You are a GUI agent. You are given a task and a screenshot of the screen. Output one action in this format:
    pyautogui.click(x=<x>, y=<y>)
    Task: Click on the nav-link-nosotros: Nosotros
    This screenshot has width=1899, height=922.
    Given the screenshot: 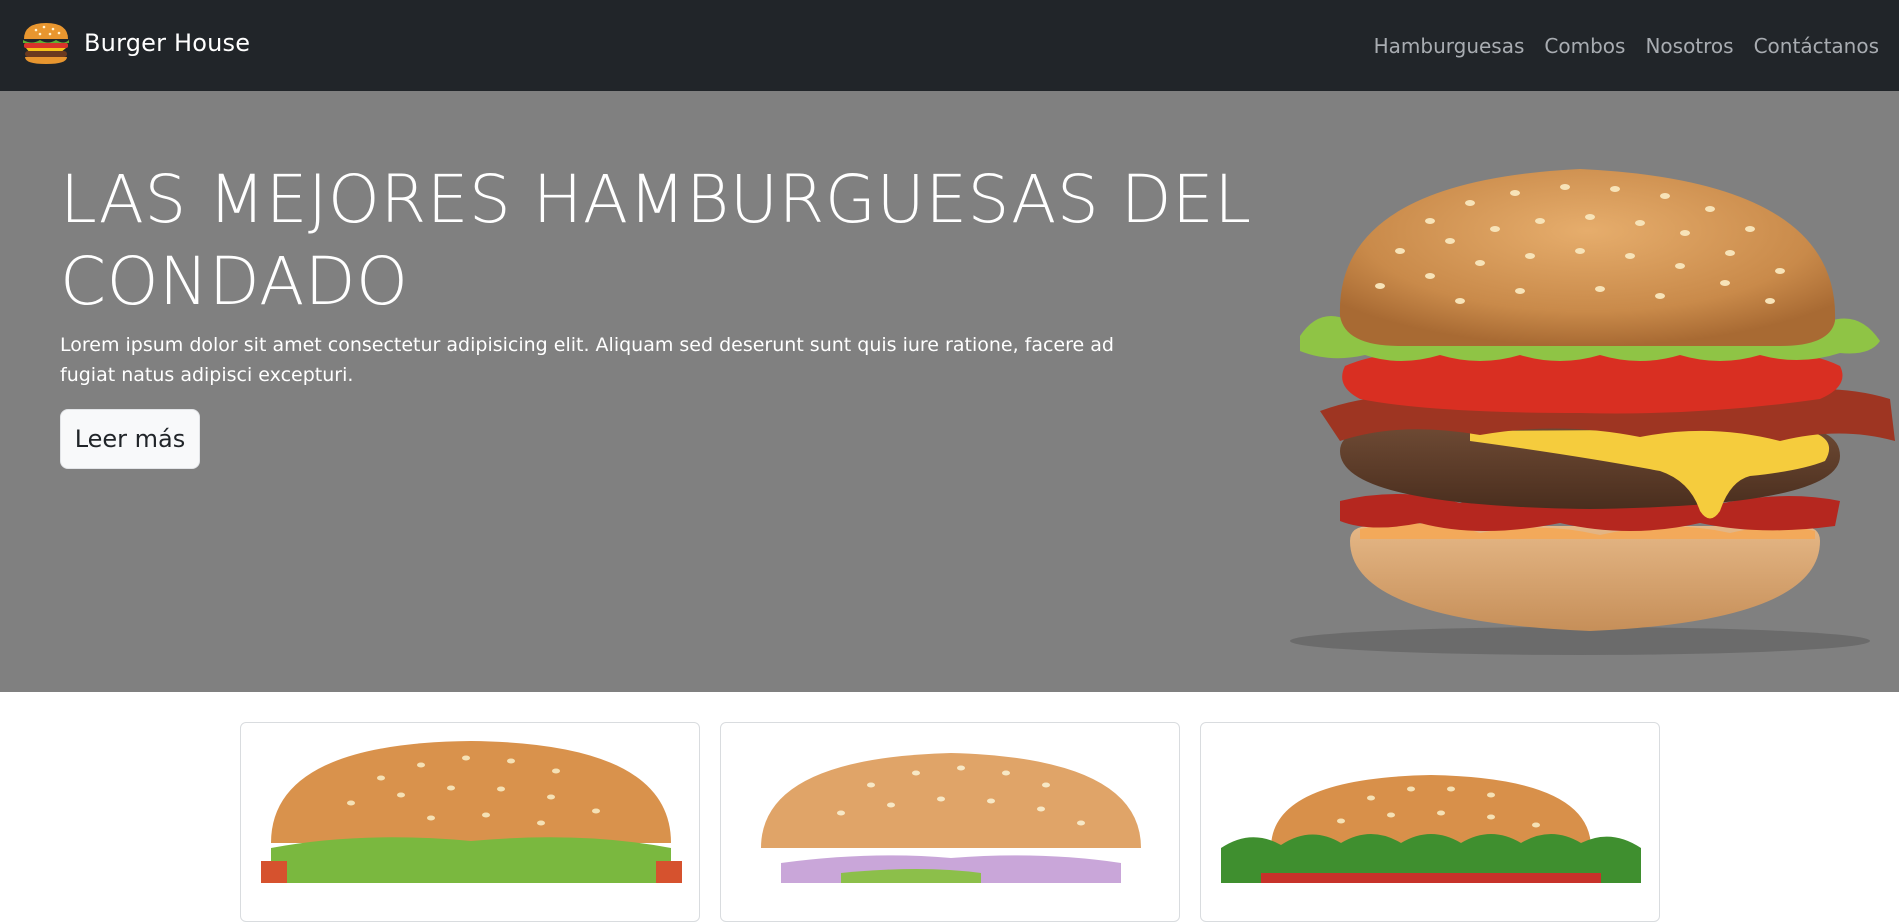 What is the action you would take?
    pyautogui.click(x=1689, y=46)
    